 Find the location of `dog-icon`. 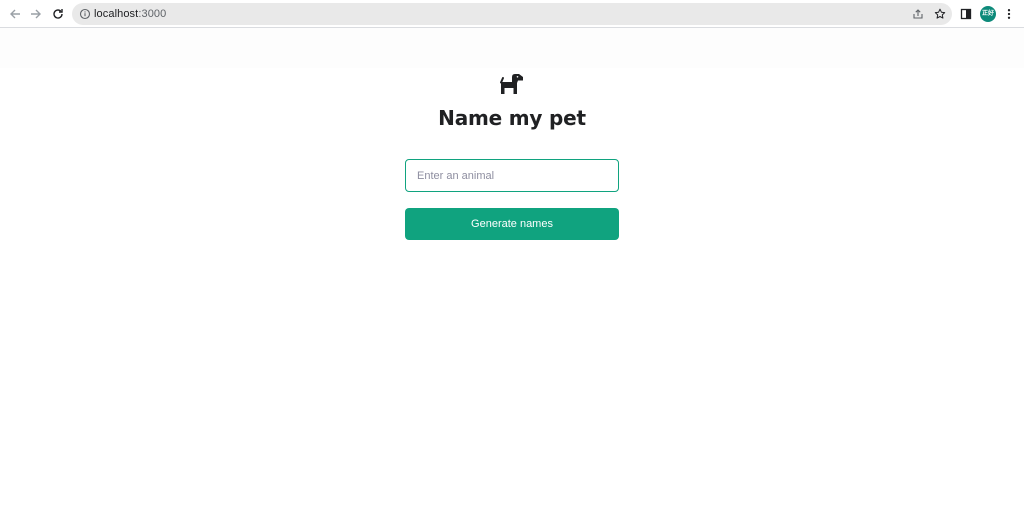

dog-icon is located at coordinates (511, 84).